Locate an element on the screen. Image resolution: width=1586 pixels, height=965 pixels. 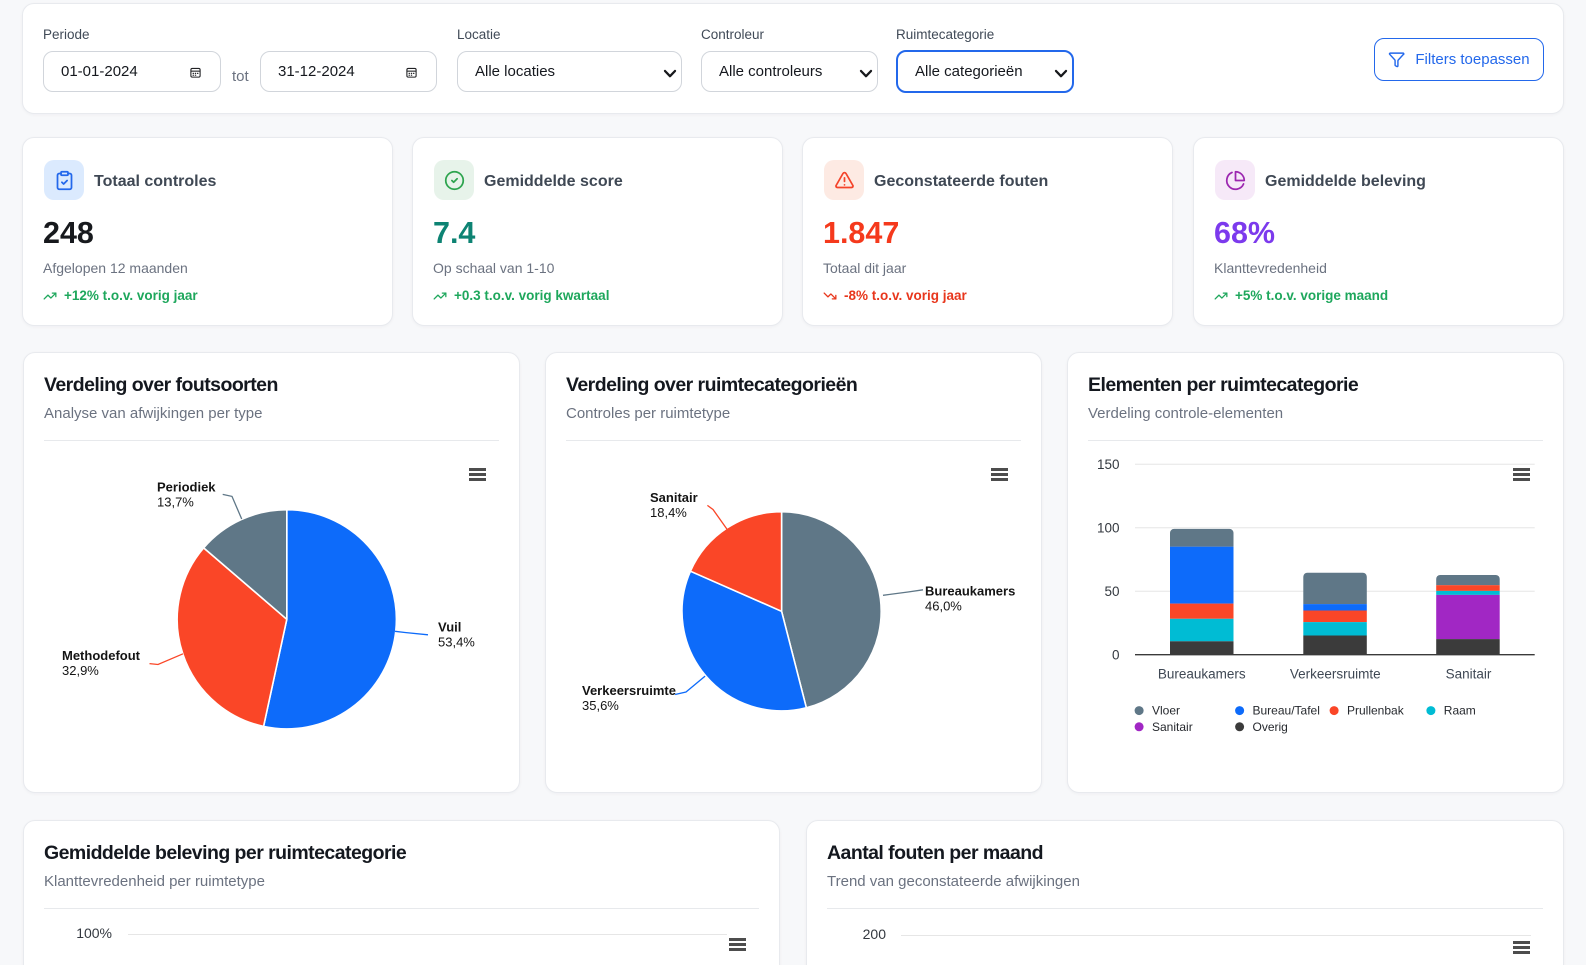
svg-text: 0 is located at coordinates (1116, 655).